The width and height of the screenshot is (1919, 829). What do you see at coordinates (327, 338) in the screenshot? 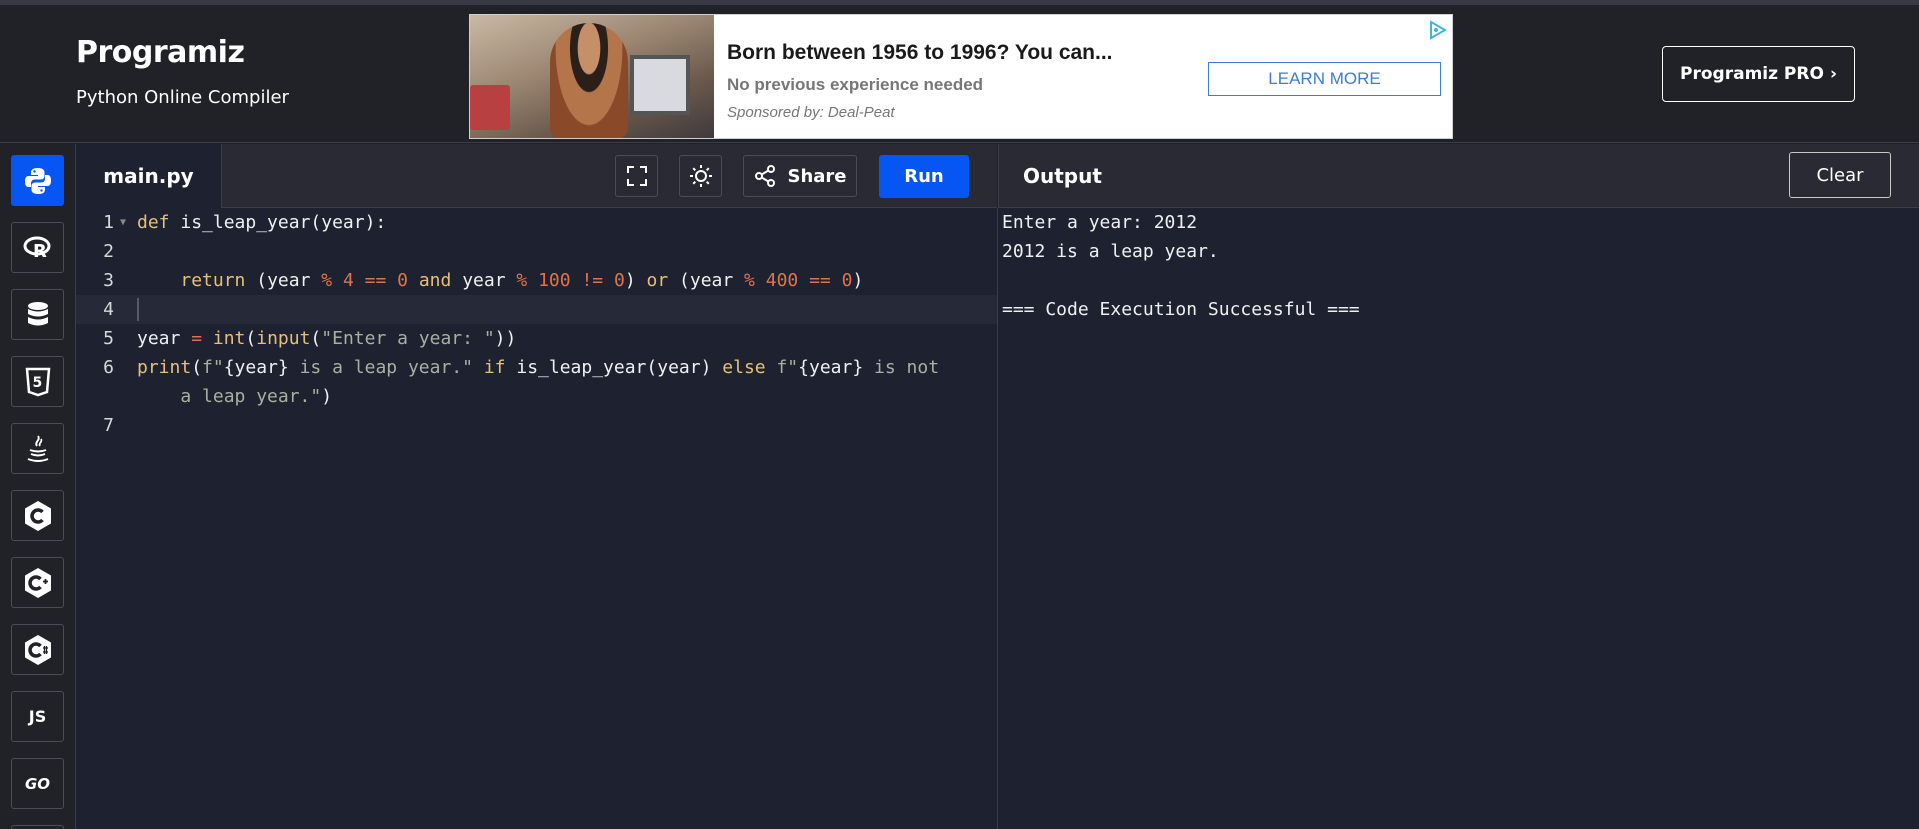
I see `code-text: year = int(input("Enter a year: "))` at bounding box center [327, 338].